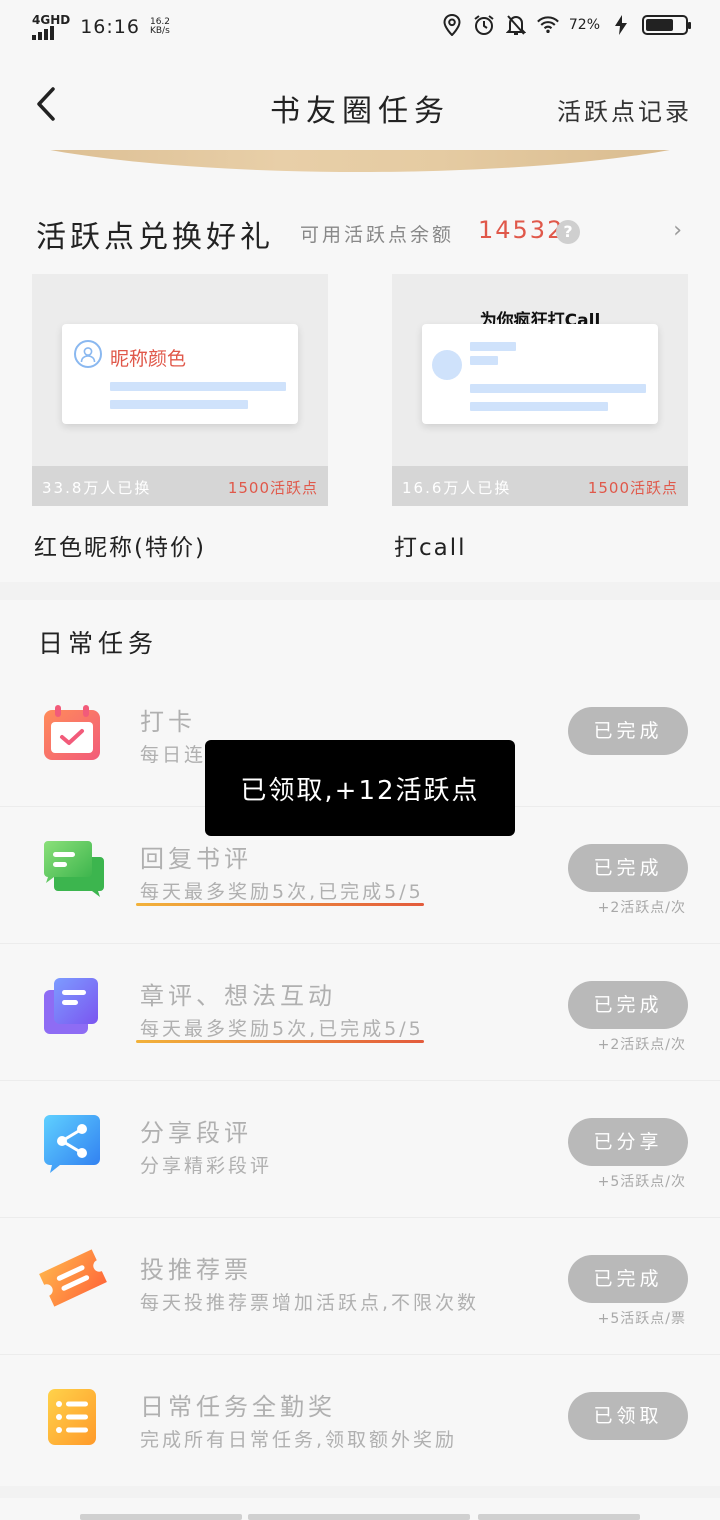 This screenshot has width=720, height=1520. What do you see at coordinates (155, 237) in the screenshot?
I see `exchange-title: 活跃点兑换好礼` at bounding box center [155, 237].